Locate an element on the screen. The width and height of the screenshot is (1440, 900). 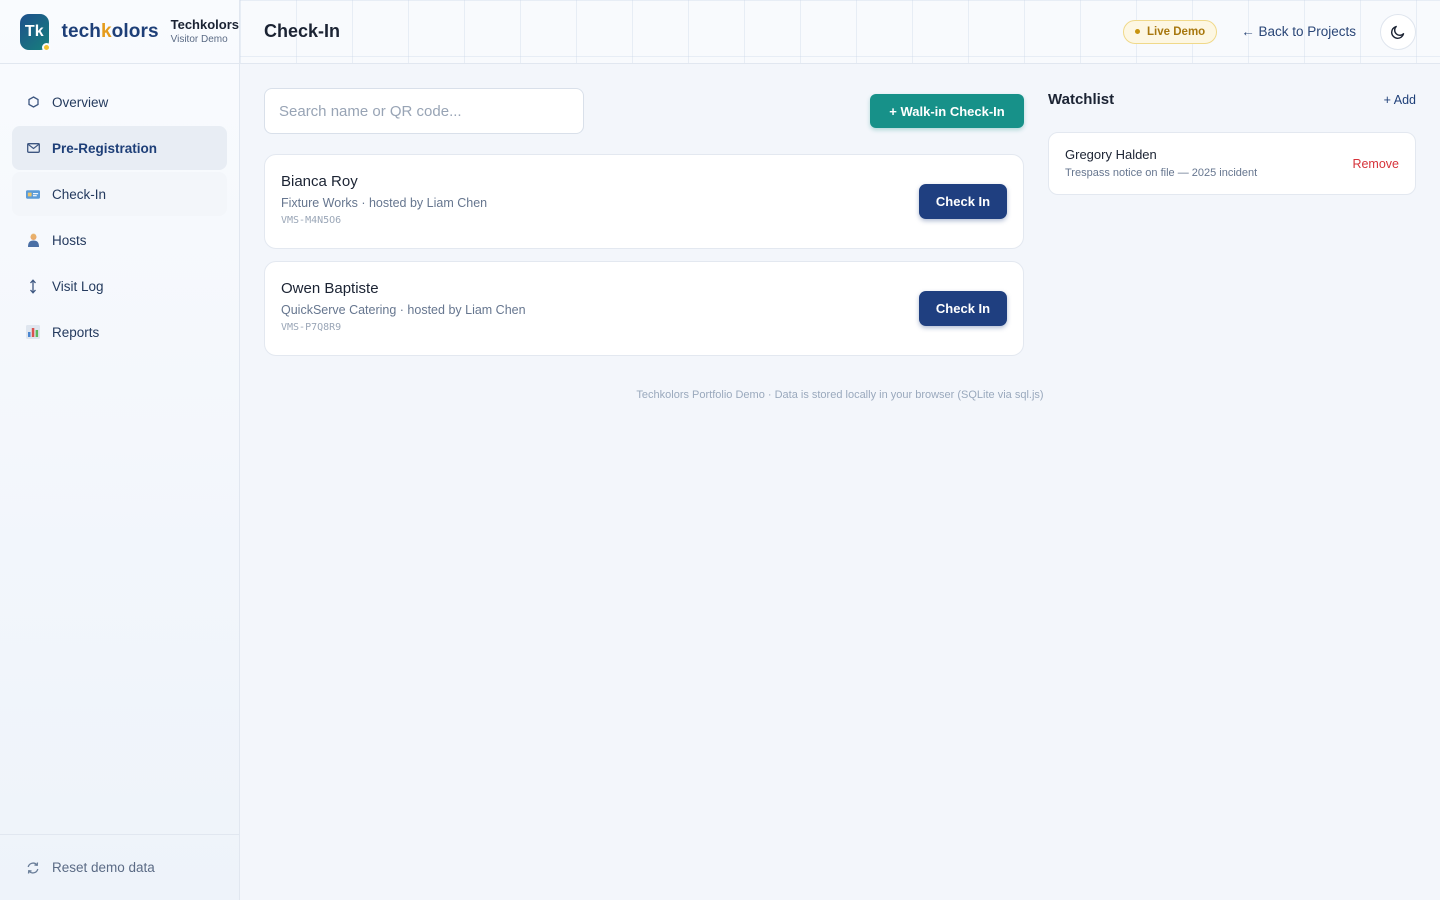
logo-badge: Tk is located at coordinates (35, 32).